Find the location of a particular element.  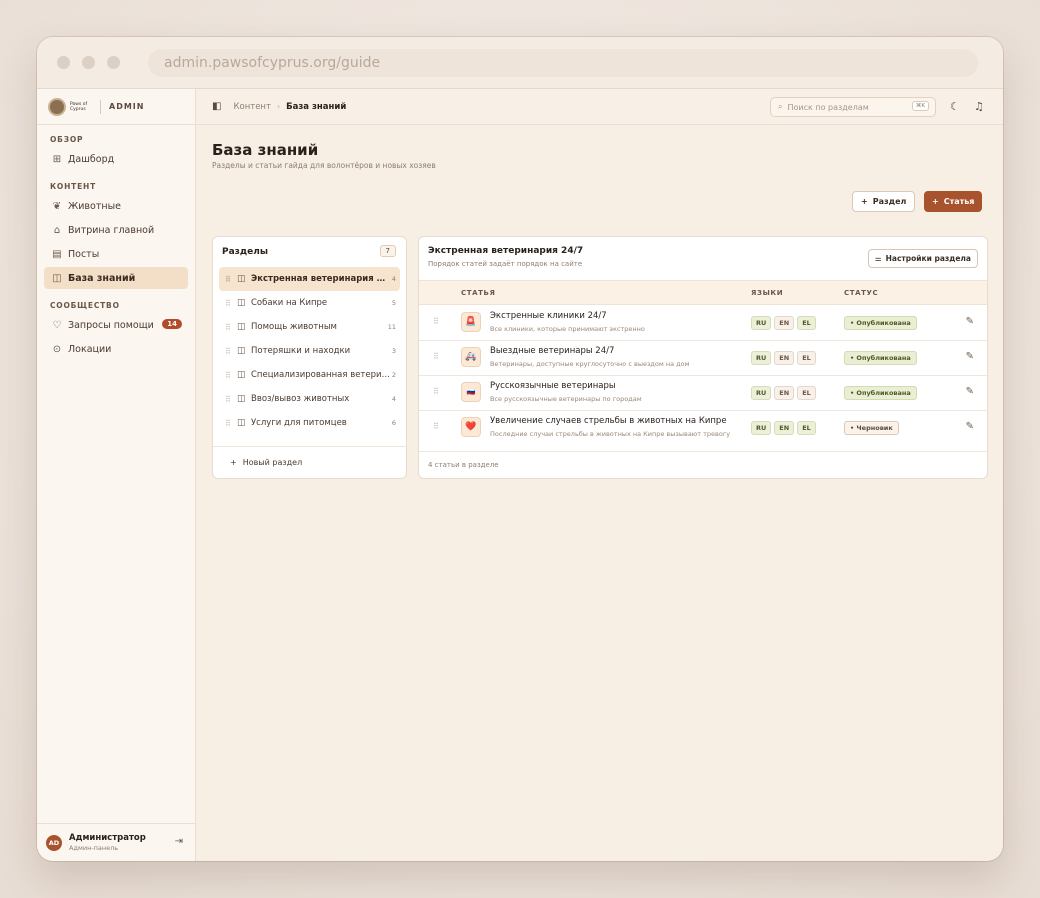

grid-icon: ⊞ is located at coordinates (57, 159).